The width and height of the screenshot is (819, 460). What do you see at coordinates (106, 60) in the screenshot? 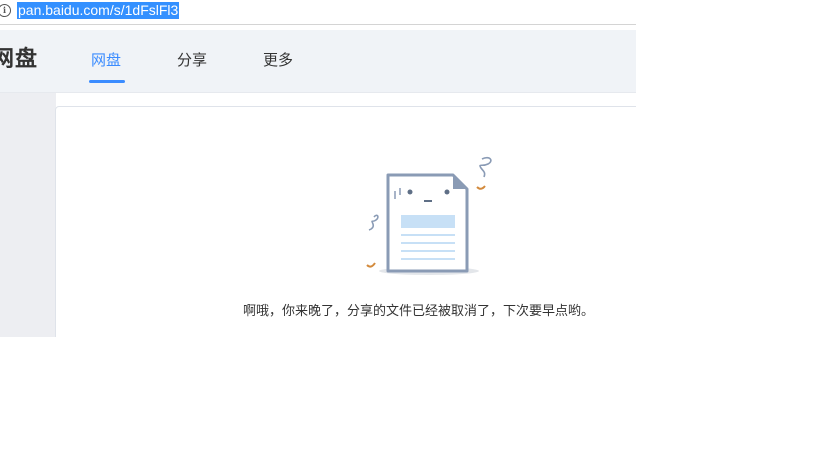
I see `tab-netdisk: 网盘` at bounding box center [106, 60].